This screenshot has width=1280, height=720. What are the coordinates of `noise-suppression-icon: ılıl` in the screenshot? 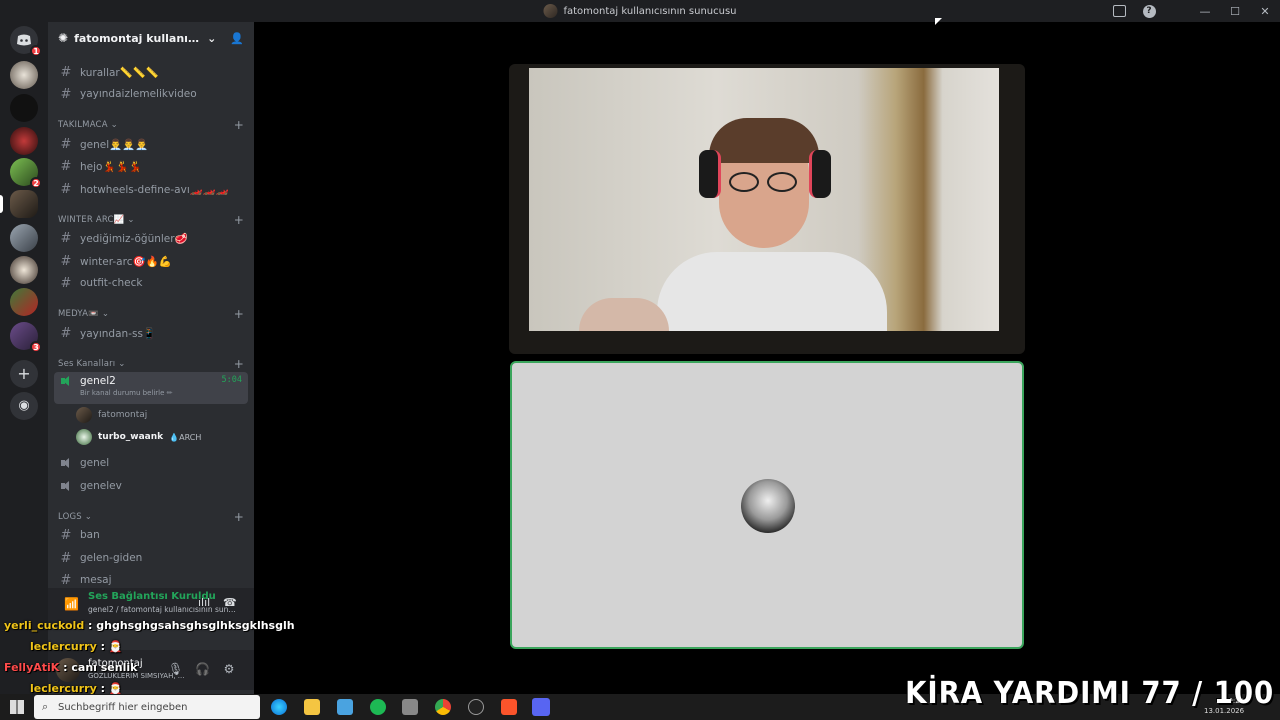 It's located at (204, 602).